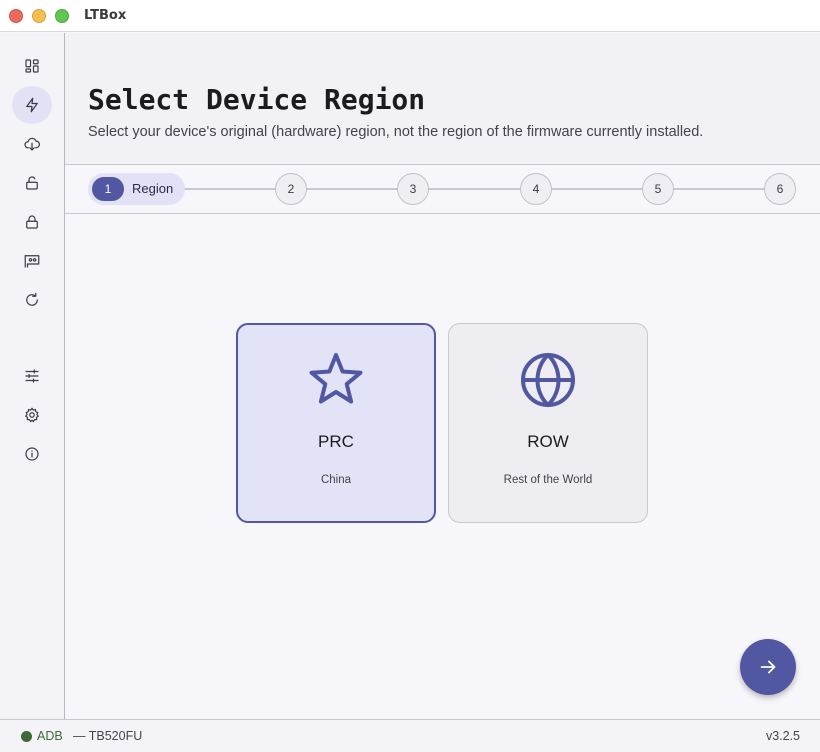 The width and height of the screenshot is (820, 752). Describe the element at coordinates (782, 736) in the screenshot. I see `app-version: v3.2.5` at that location.